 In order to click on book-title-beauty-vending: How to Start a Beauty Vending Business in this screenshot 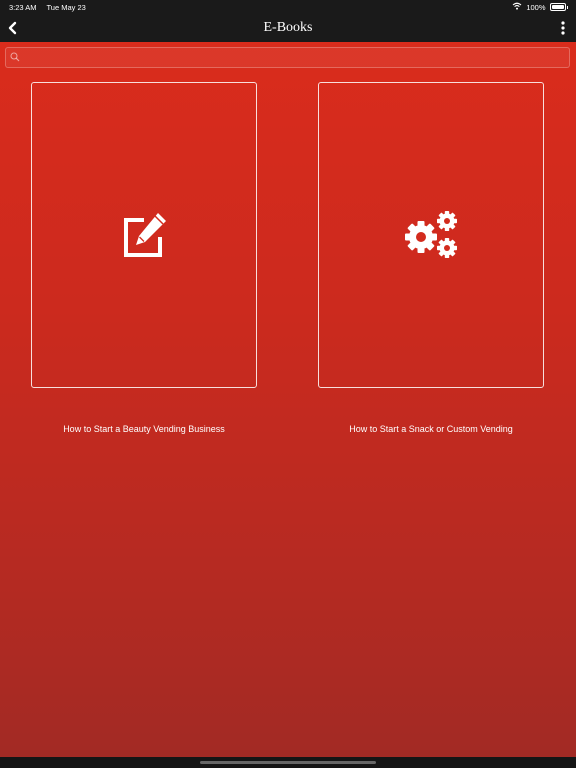, I will do `click(144, 429)`.